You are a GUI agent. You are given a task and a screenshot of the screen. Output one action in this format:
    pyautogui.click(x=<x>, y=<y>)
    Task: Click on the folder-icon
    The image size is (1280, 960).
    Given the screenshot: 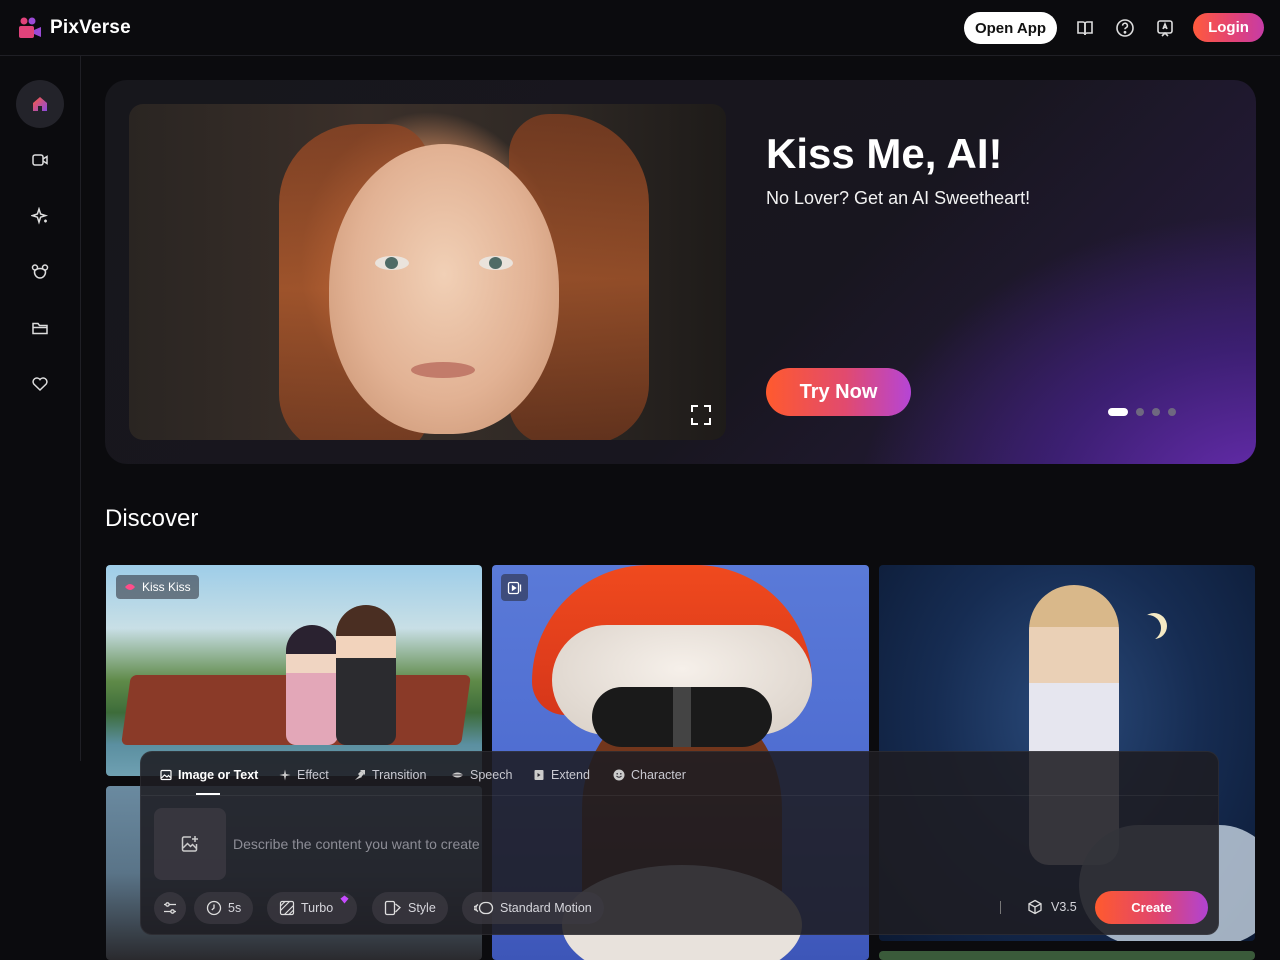 What is the action you would take?
    pyautogui.click(x=40, y=328)
    